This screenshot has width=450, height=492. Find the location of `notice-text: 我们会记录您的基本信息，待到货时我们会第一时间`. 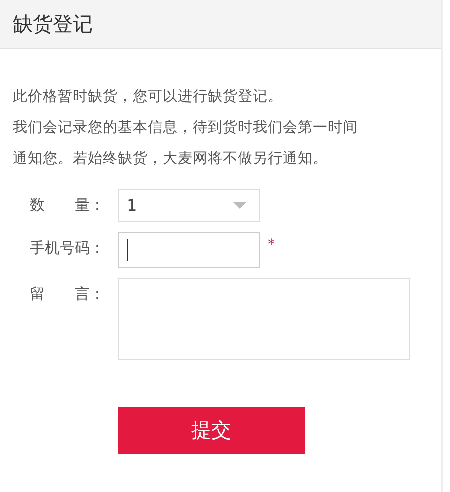

notice-text: 我们会记录您的基本信息，待到货时我们会第一时间 is located at coordinates (186, 128).